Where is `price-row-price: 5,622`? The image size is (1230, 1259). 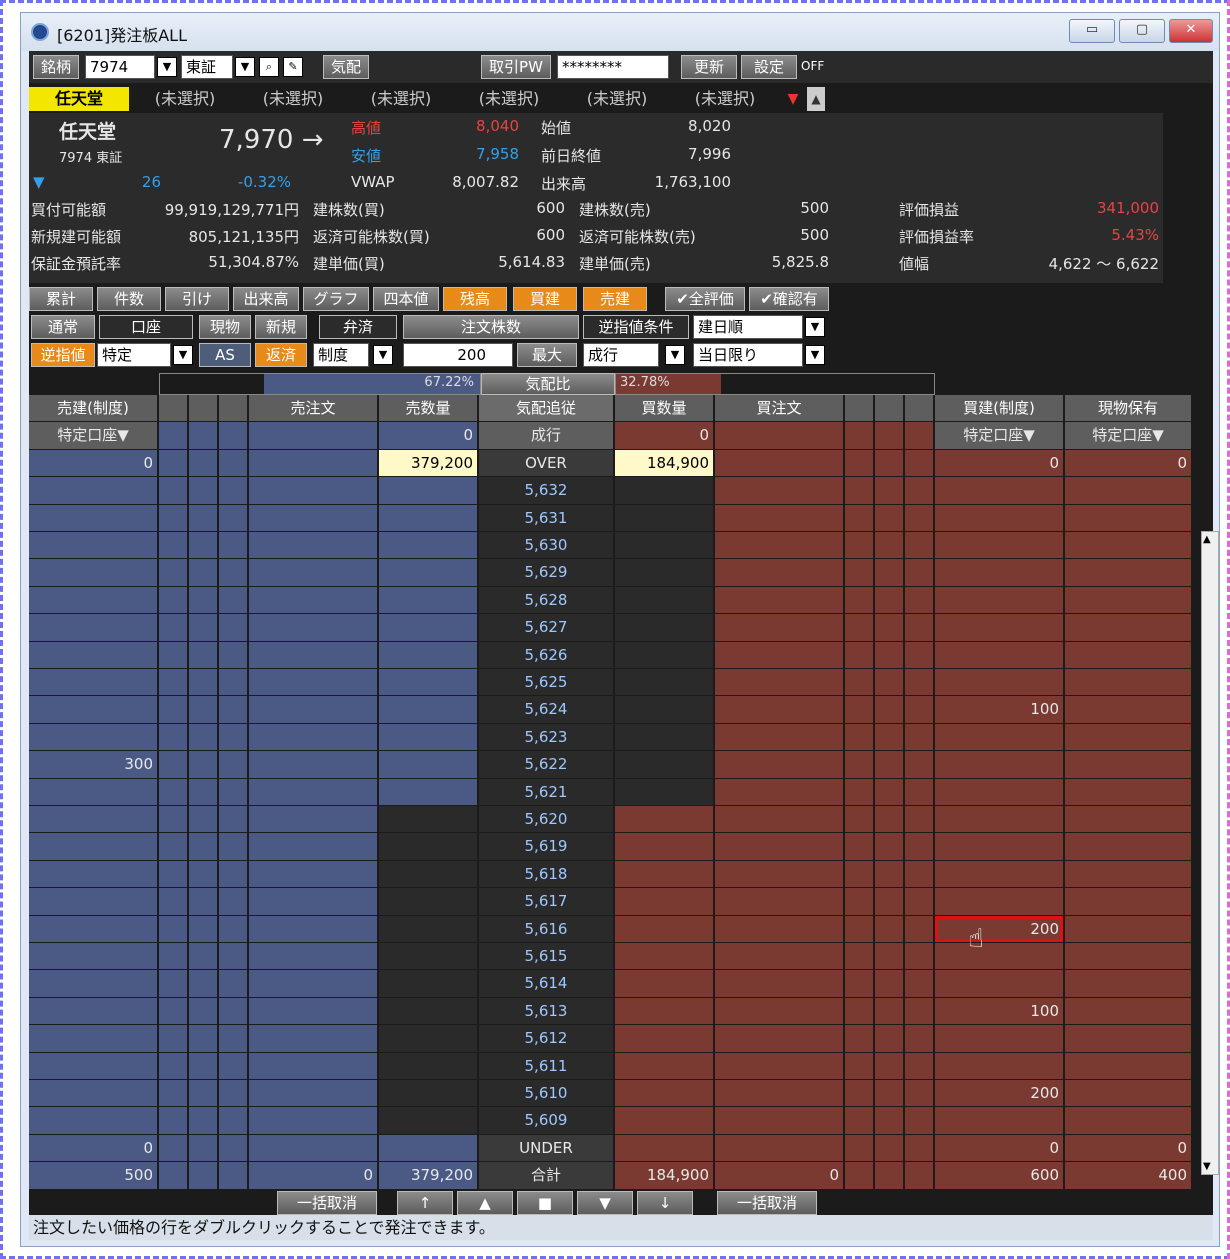
price-row-price: 5,622 is located at coordinates (546, 764).